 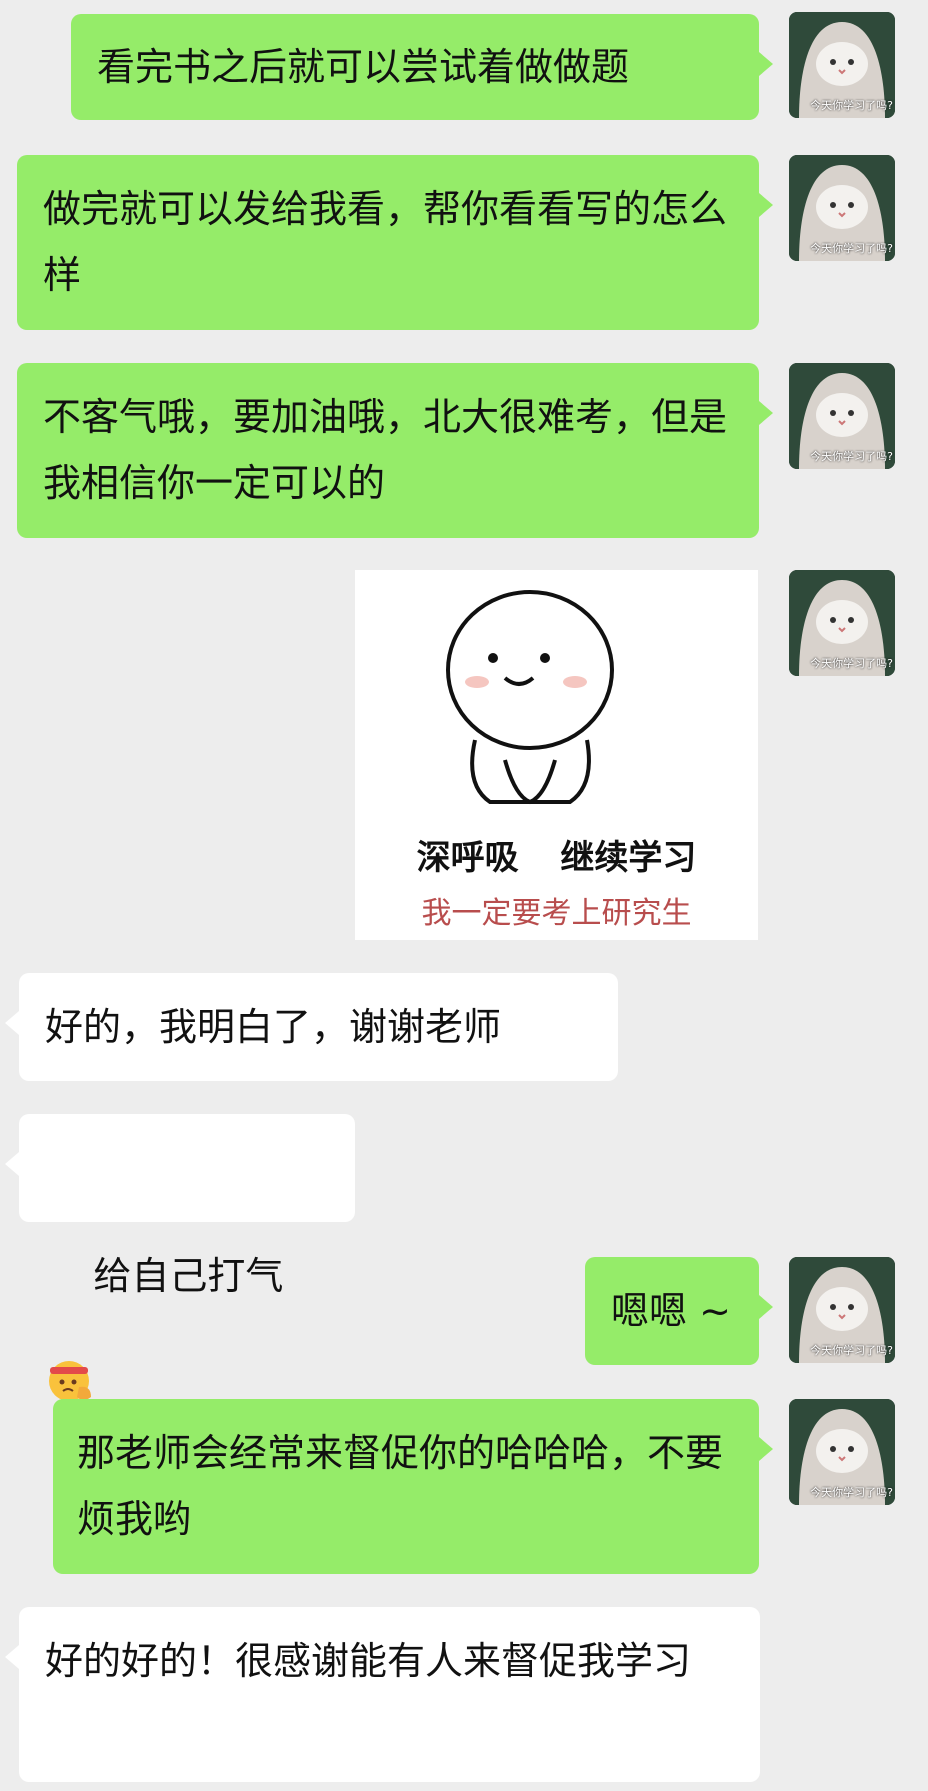 What do you see at coordinates (556, 858) in the screenshot?
I see `sticker-caption-main: 深呼吸 继续学习` at bounding box center [556, 858].